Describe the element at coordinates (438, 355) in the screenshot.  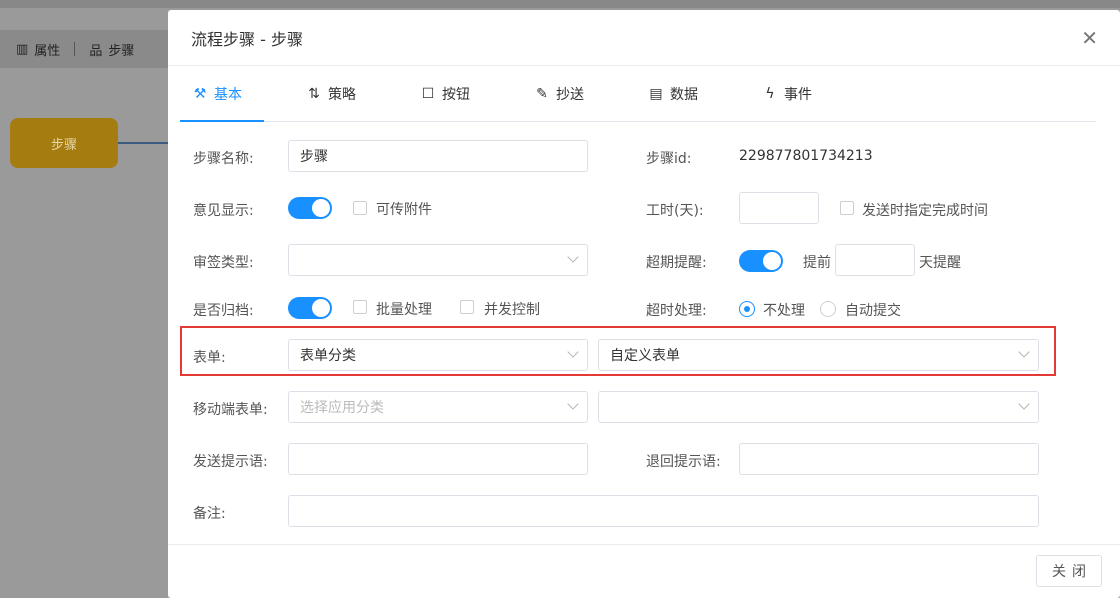
I see `form-category-select: 表单分类` at that location.